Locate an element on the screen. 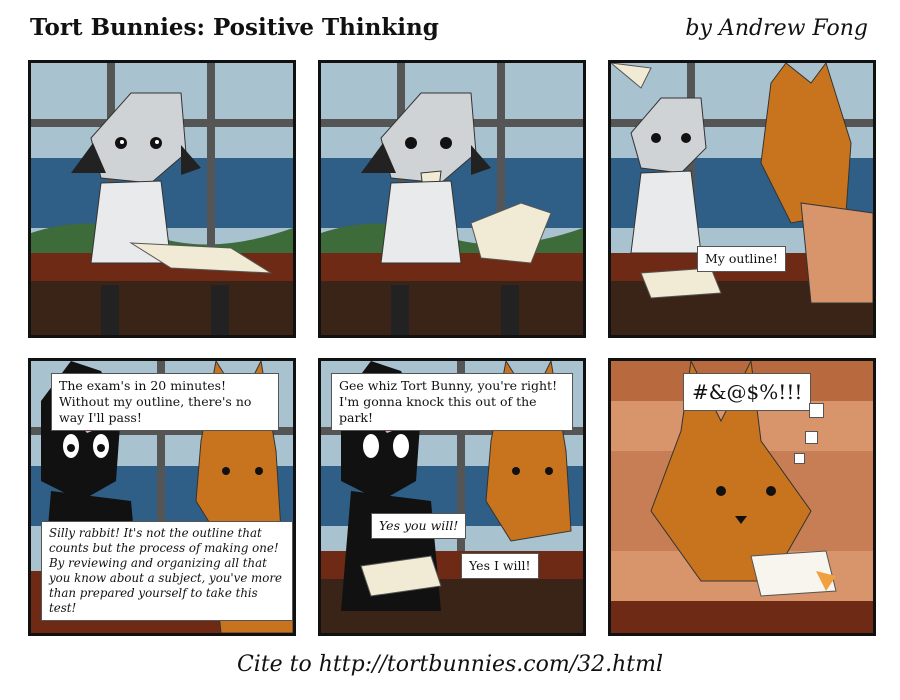  panel-1-art is located at coordinates (162, 199).